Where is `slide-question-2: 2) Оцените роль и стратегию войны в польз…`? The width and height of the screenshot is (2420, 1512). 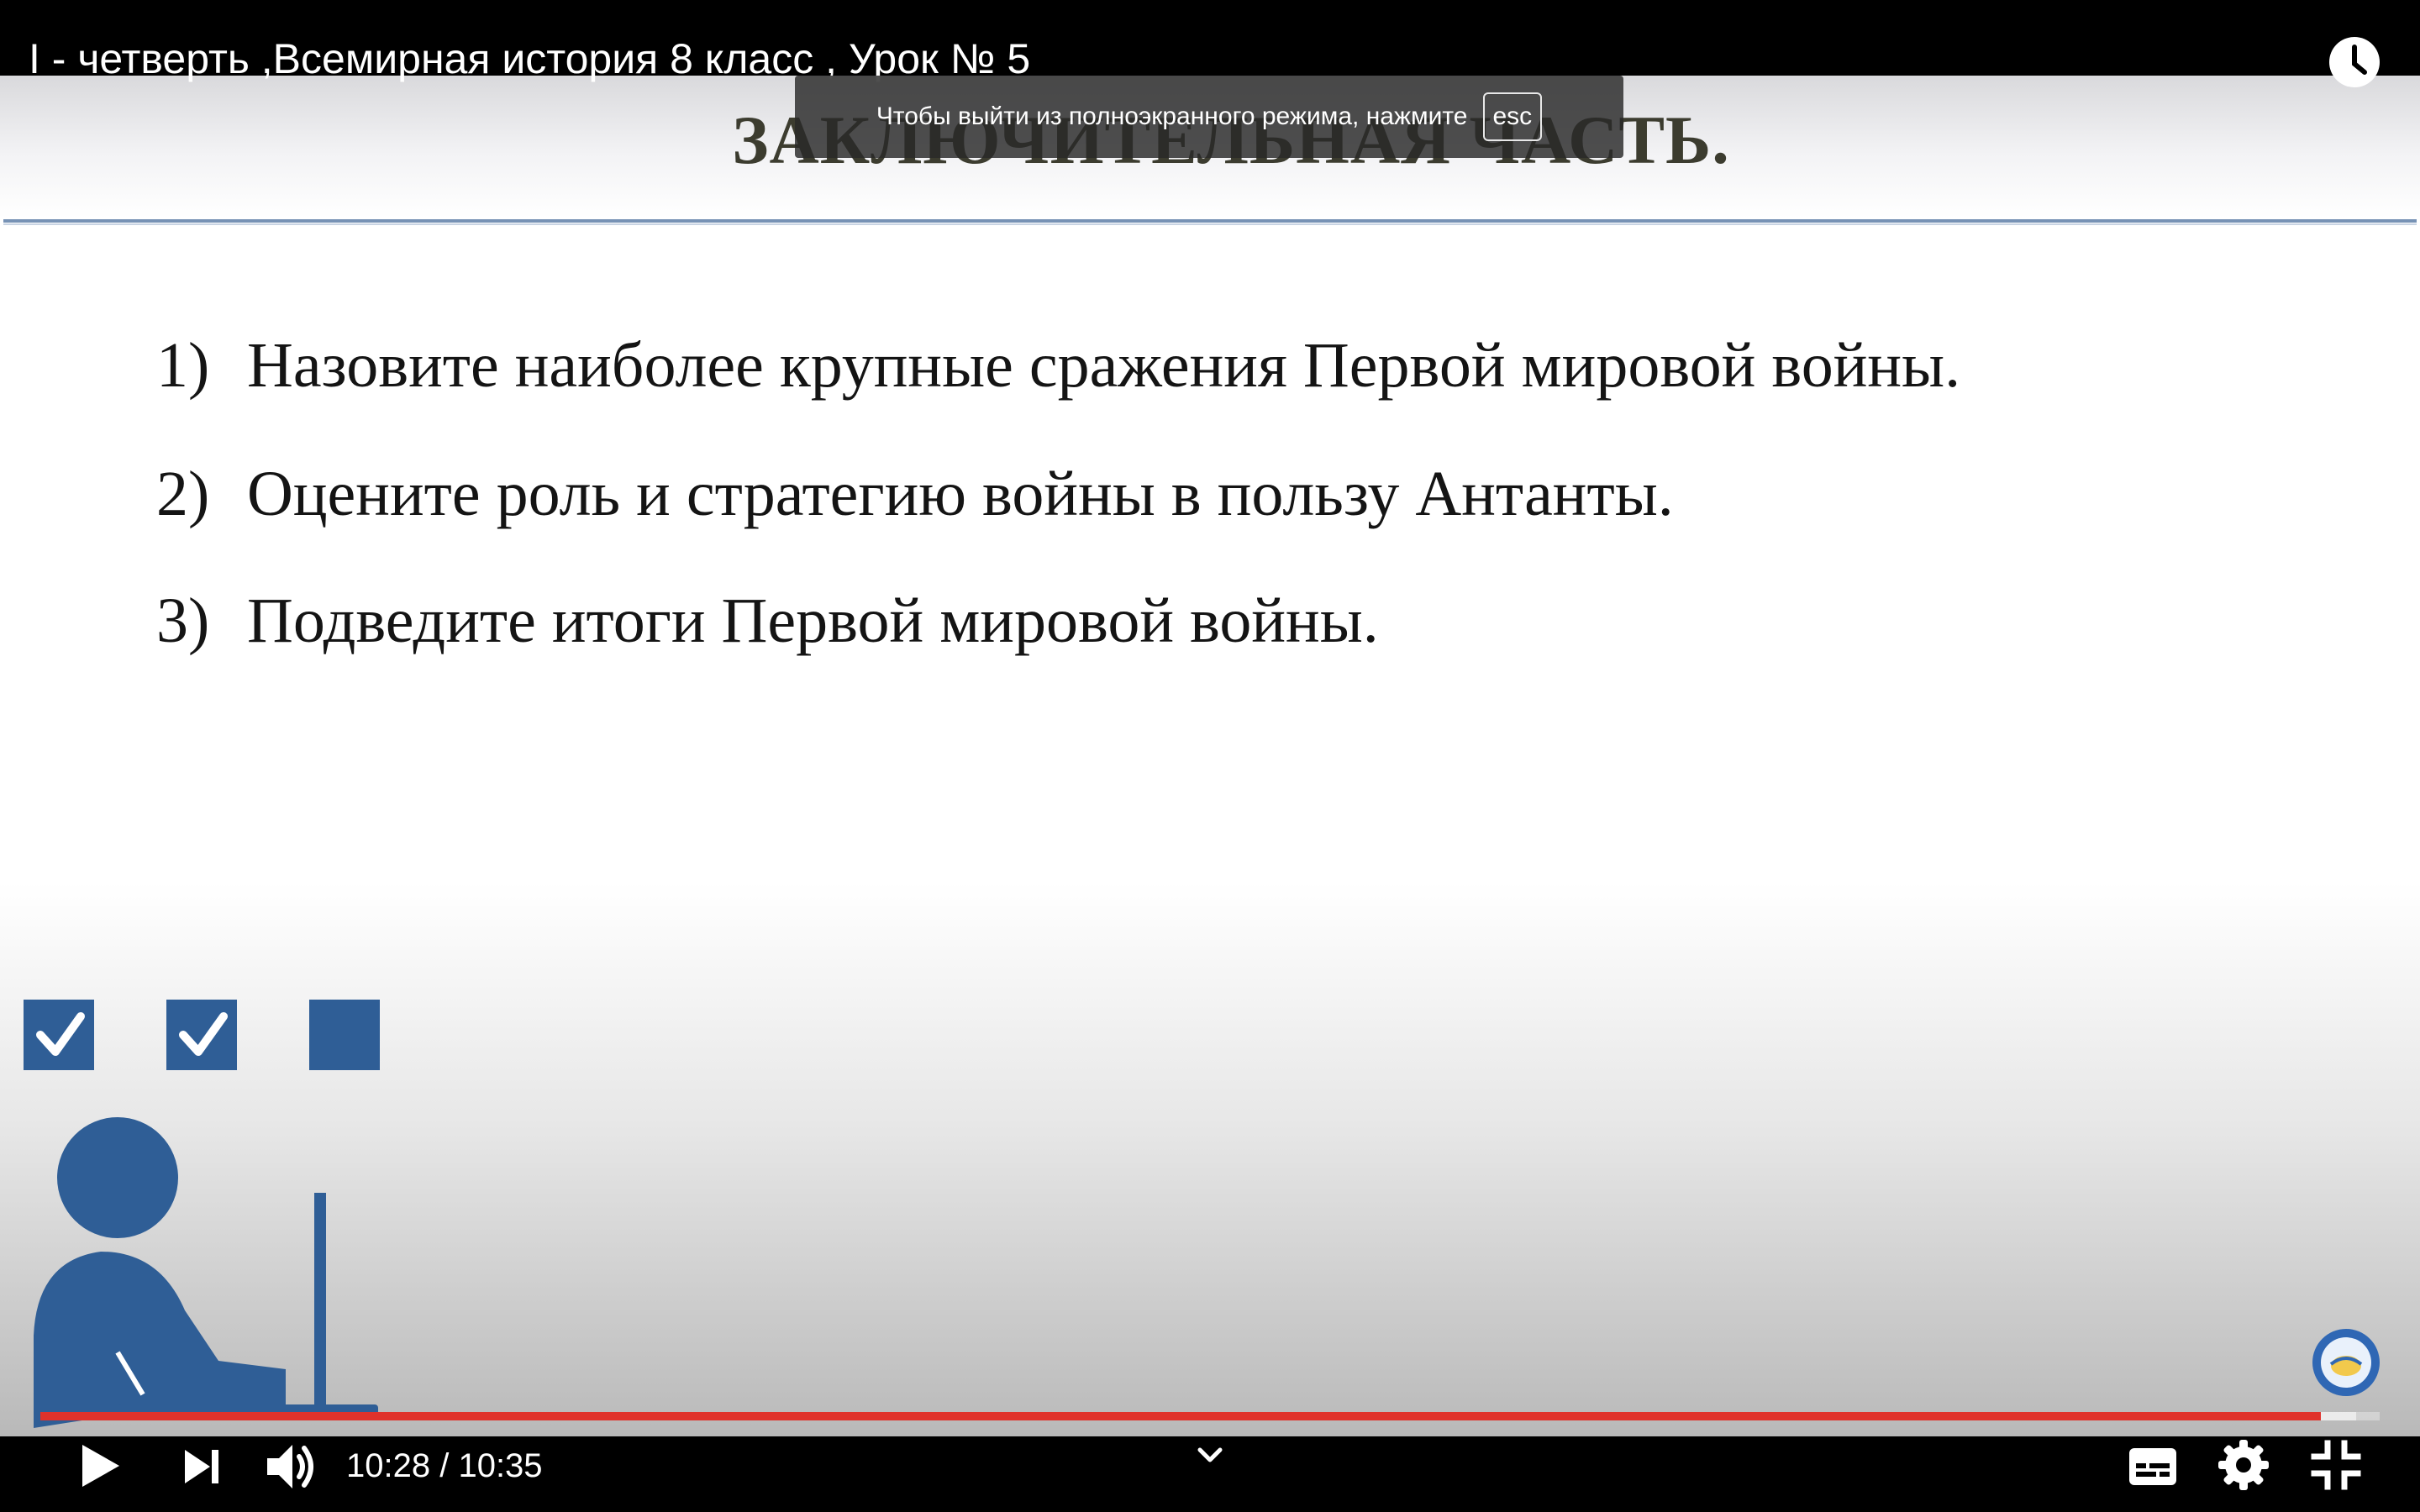
slide-question-2: 2) Оцените роль и стратегию войны в польз… is located at coordinates (915, 494).